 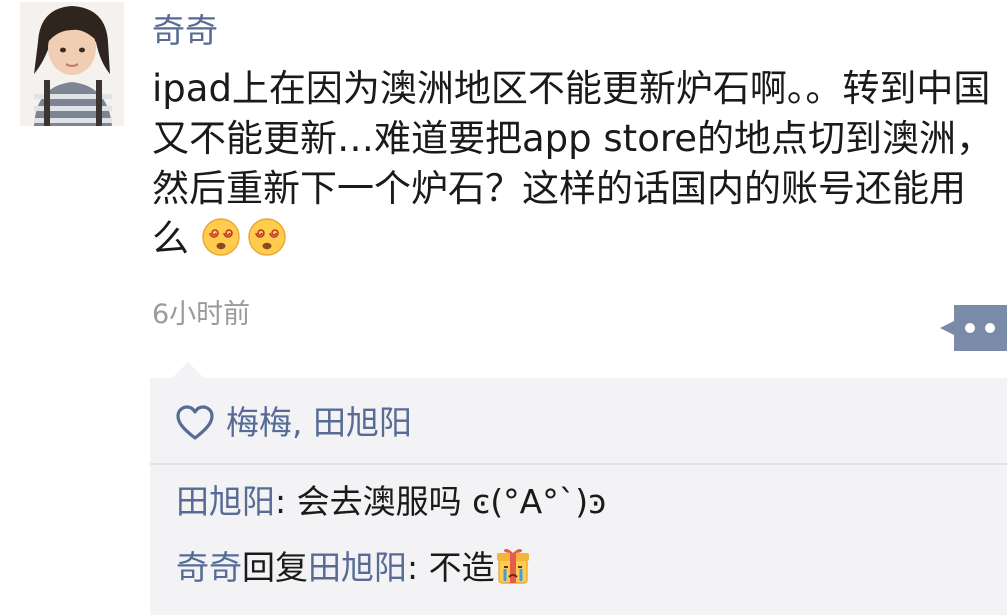 I want to click on likes-row: 梅梅, 田旭阳, so click(x=294, y=423).